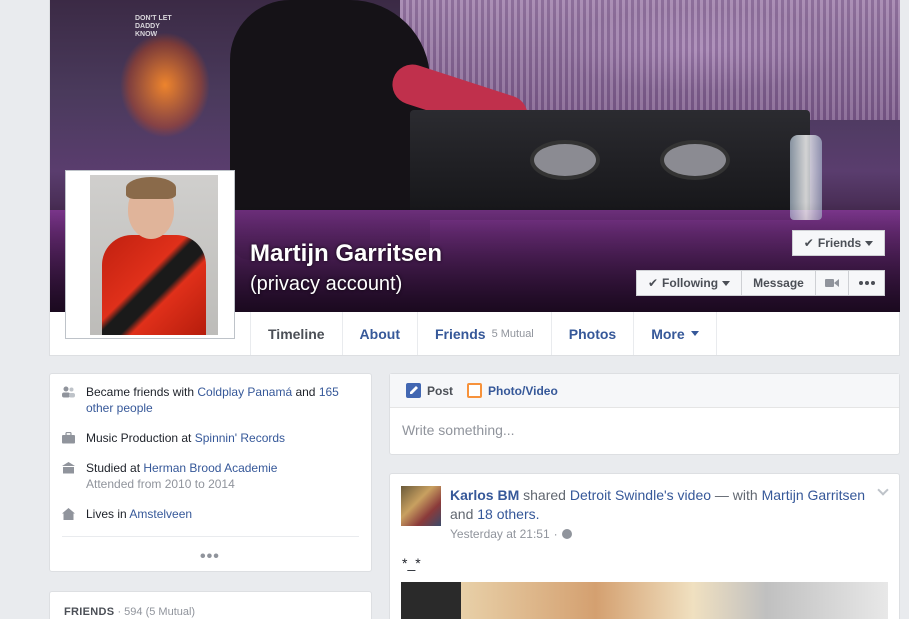 This screenshot has height=619, width=909. I want to click on more-options-button, so click(866, 283).